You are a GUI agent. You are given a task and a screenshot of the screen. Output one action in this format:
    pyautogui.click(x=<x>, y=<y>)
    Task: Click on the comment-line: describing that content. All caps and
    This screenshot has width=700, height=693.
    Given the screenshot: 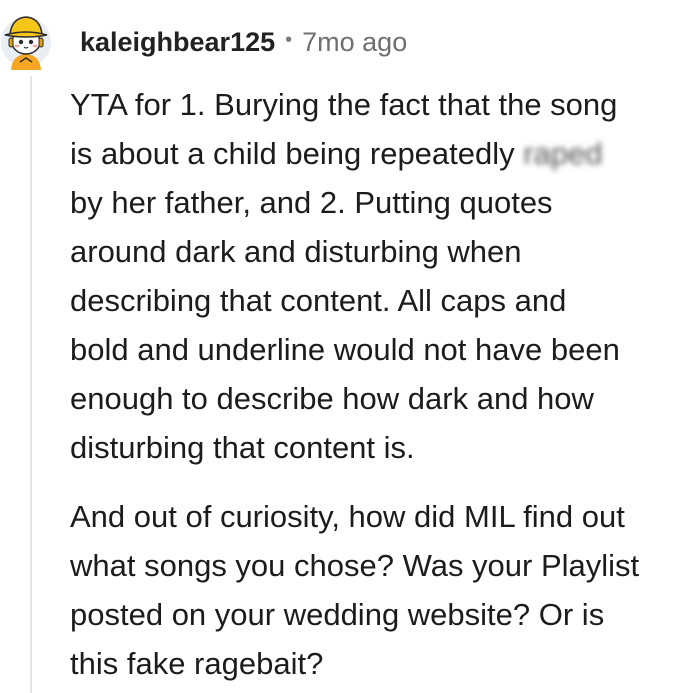 What is the action you would take?
    pyautogui.click(x=318, y=300)
    